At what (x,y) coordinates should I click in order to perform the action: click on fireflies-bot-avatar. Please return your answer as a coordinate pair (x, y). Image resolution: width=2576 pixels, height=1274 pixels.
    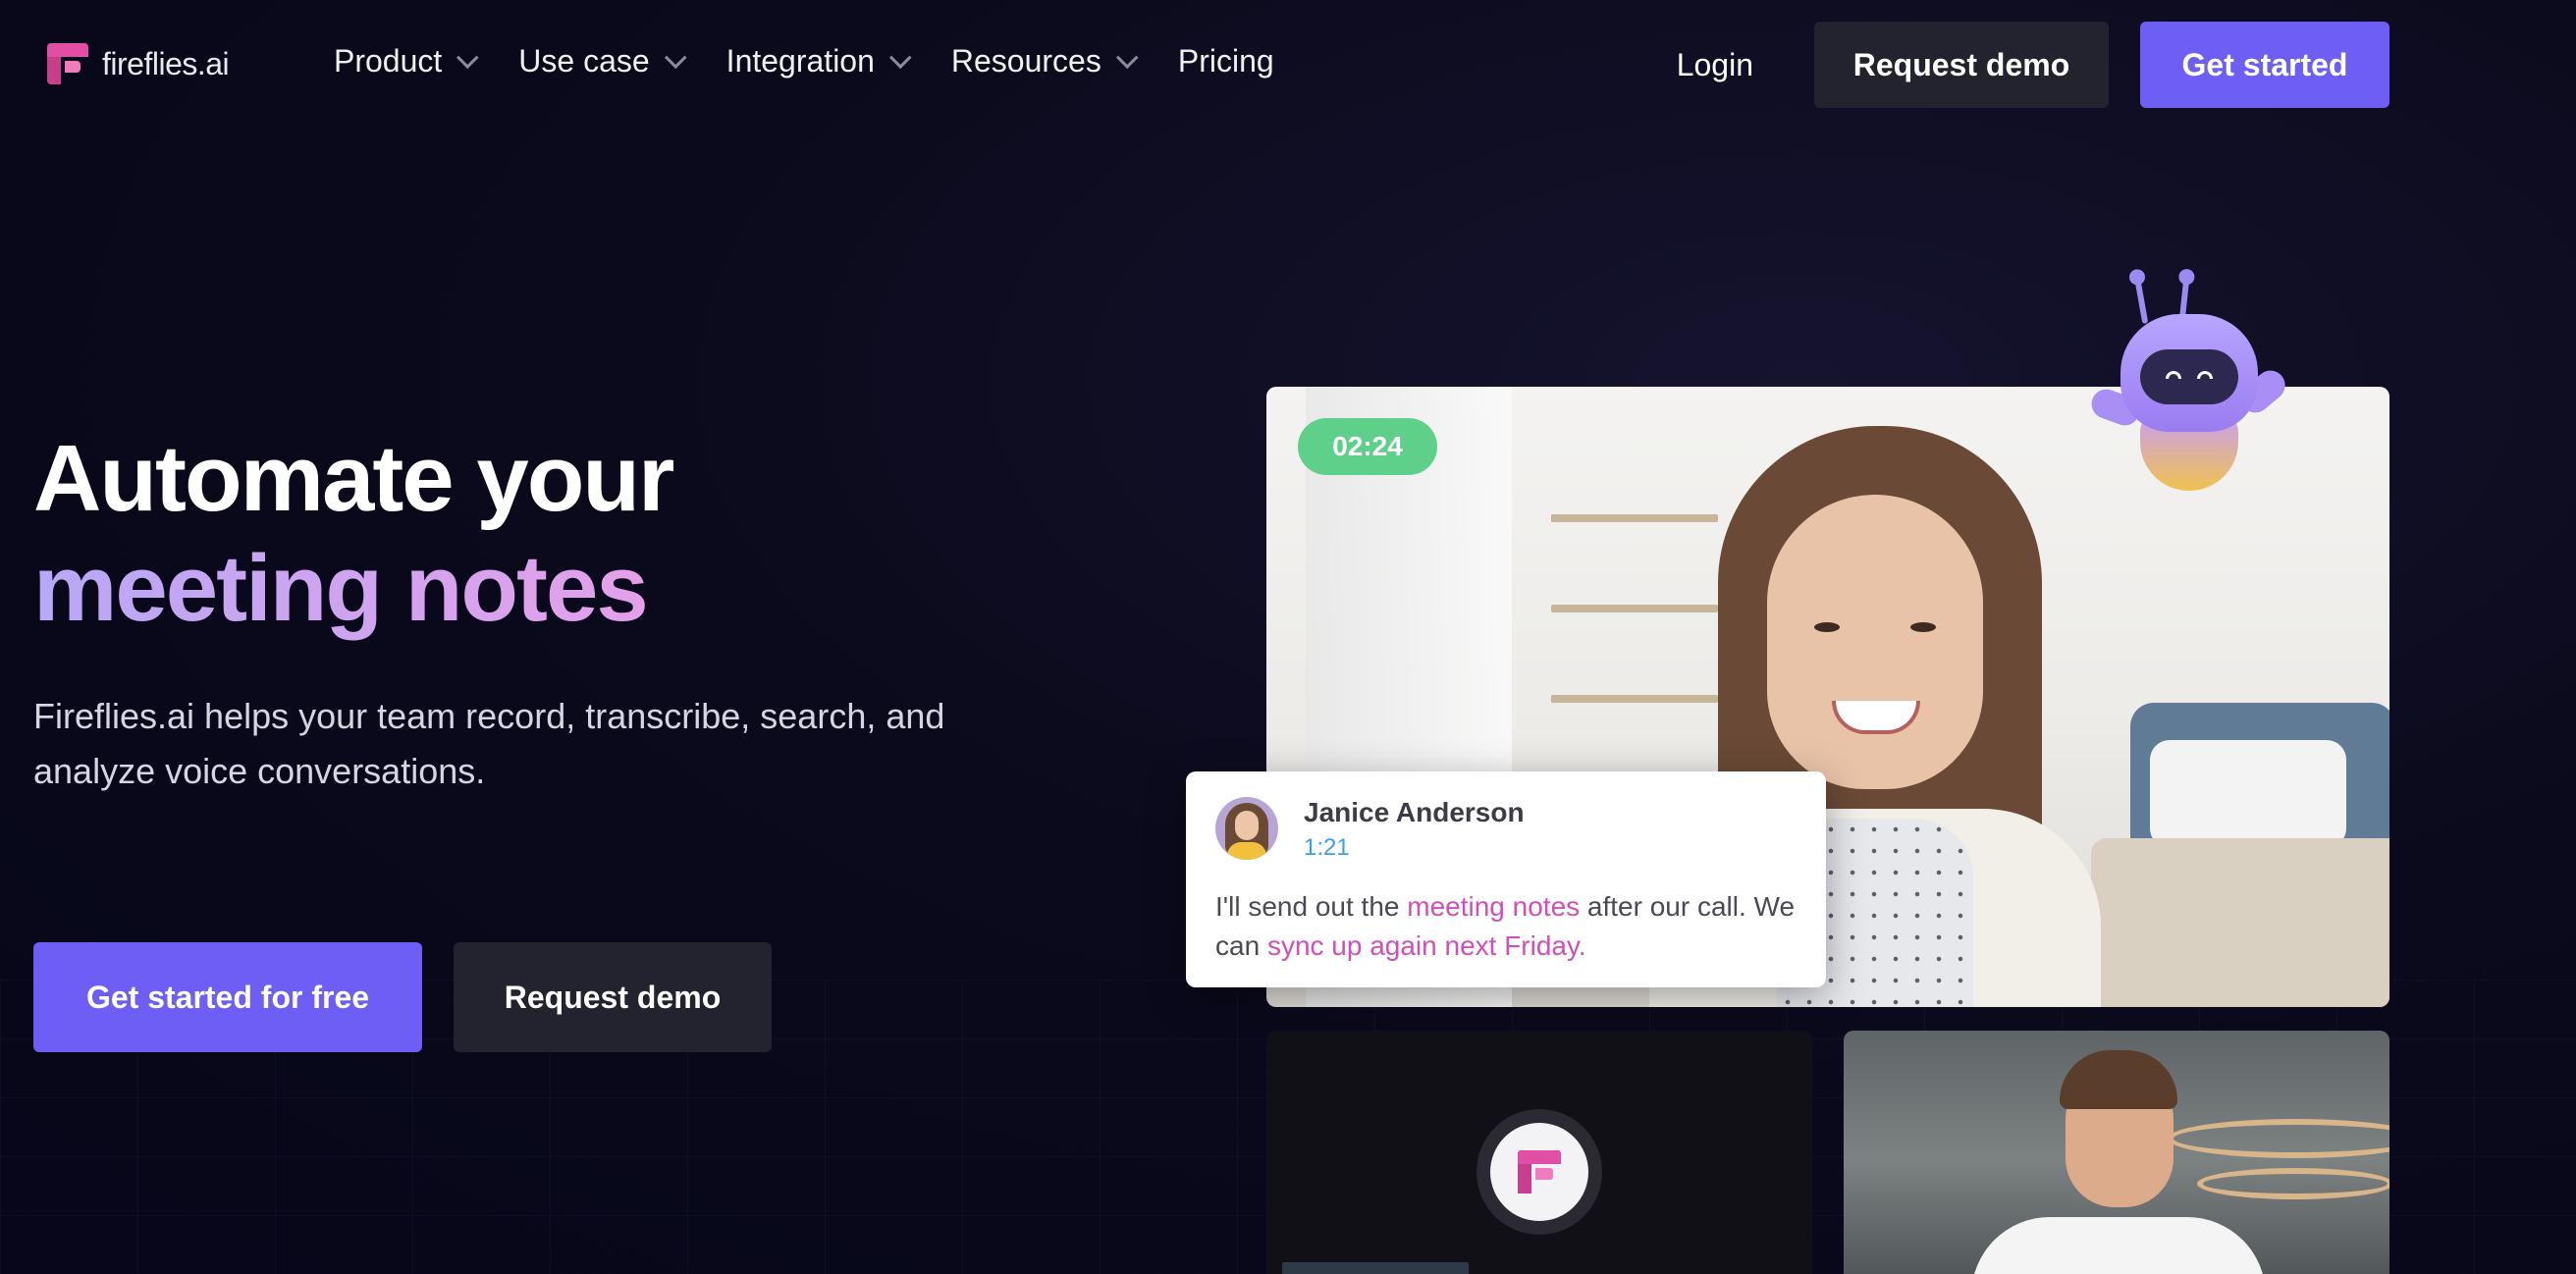
    Looking at the image, I should click on (1539, 1172).